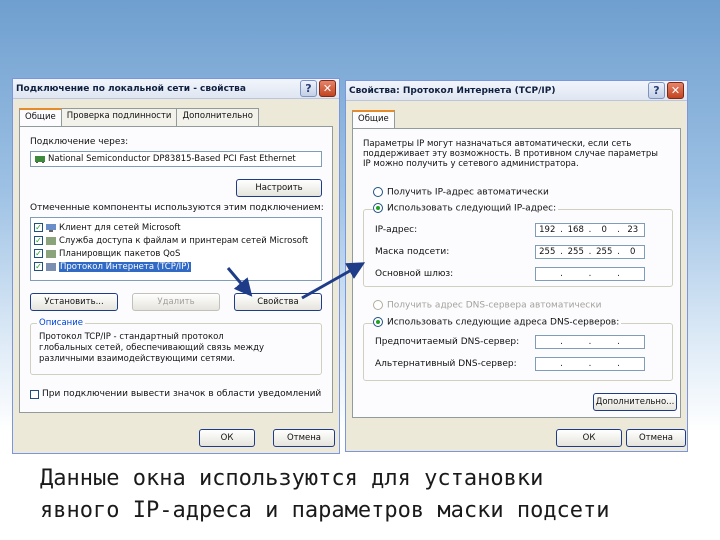 The width and height of the screenshot is (720, 540). What do you see at coordinates (378, 322) in the screenshot?
I see `manual-dns-radio` at bounding box center [378, 322].